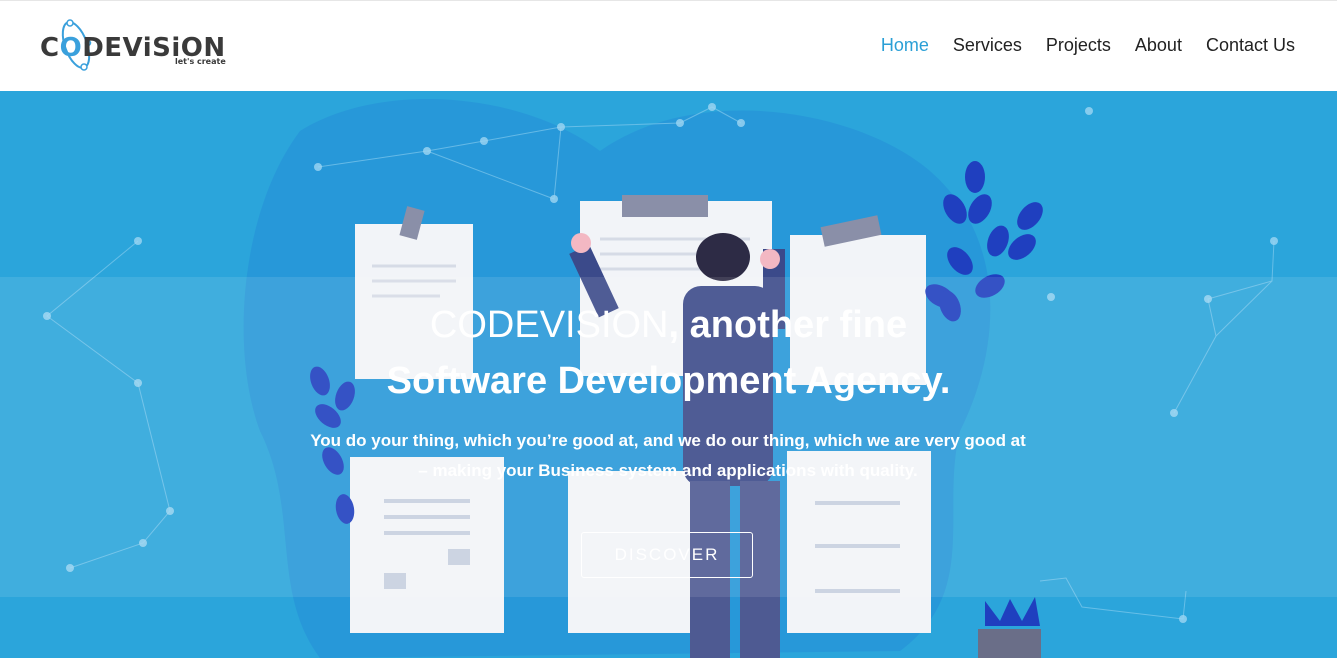 Image resolution: width=1337 pixels, height=658 pixels. What do you see at coordinates (1158, 45) in the screenshot?
I see `nav-about: About` at bounding box center [1158, 45].